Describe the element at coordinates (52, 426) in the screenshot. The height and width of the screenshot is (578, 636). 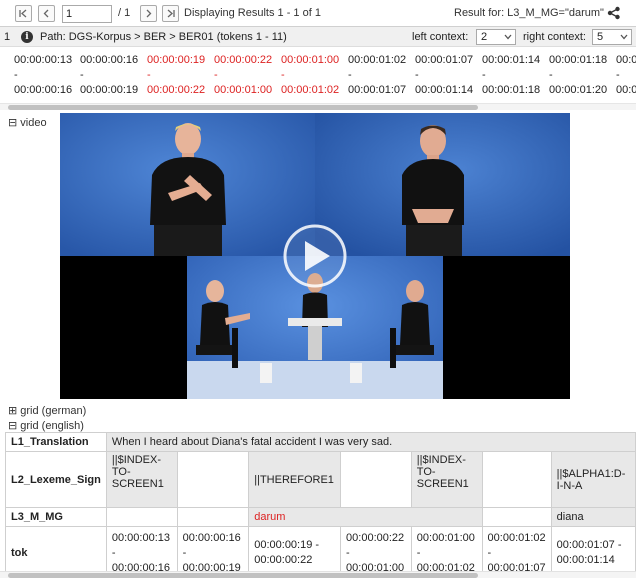
I see `grid-english-label: grid (english)` at that location.